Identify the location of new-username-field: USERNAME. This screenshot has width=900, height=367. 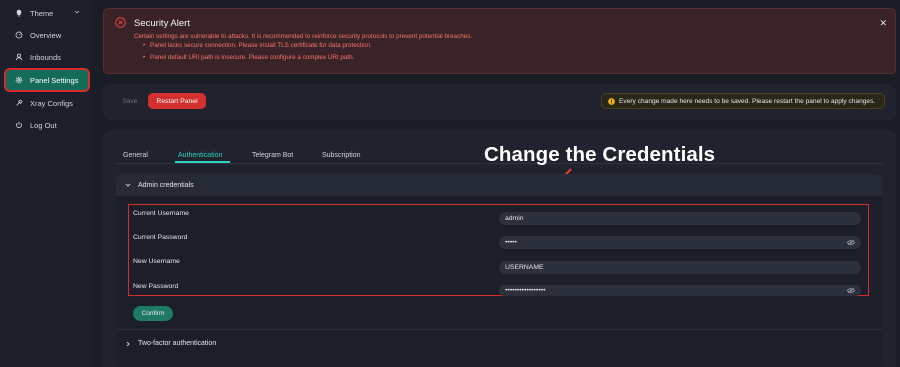
(680, 267).